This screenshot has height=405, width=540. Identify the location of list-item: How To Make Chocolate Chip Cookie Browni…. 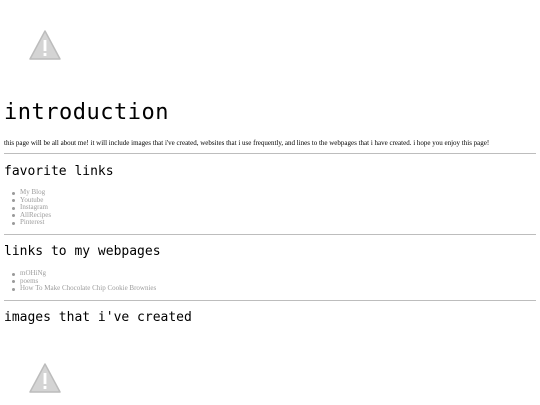
(84, 288).